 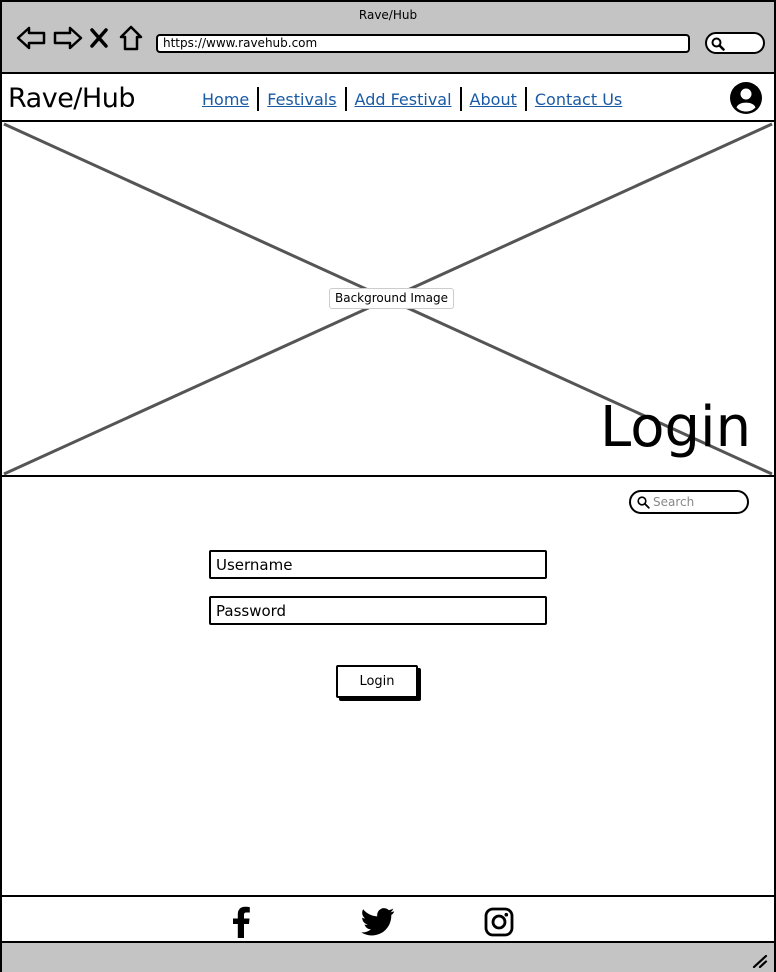 I want to click on password-field-wrapper, so click(x=378, y=610).